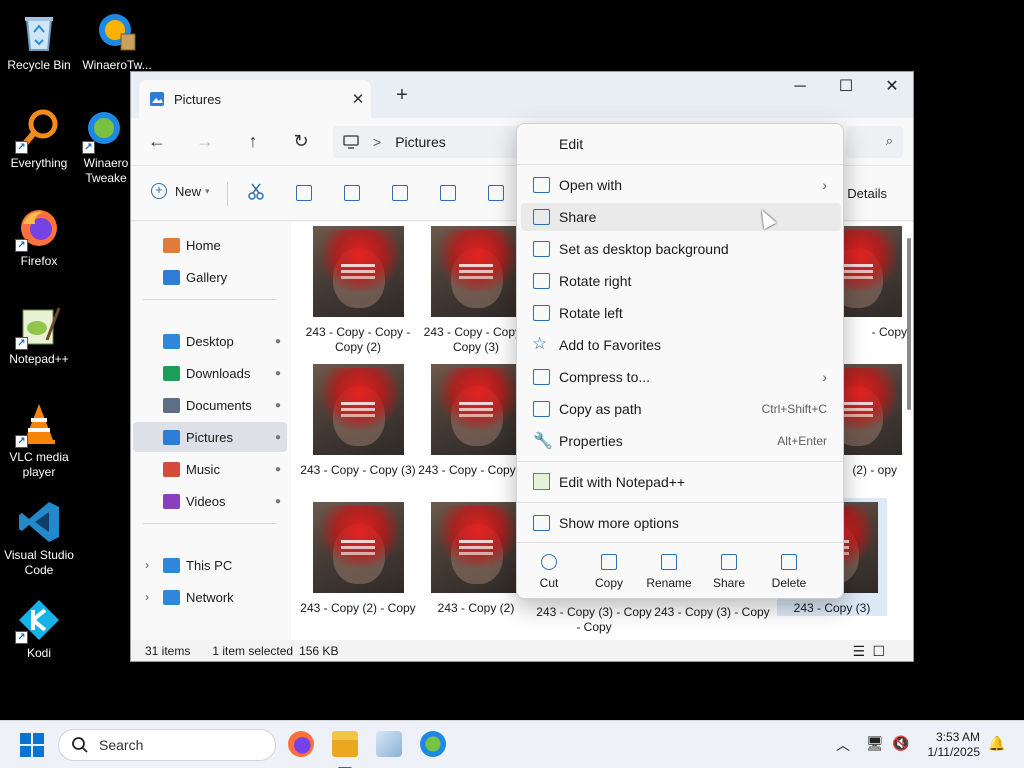  I want to click on file-thumbnail: 243 - Copy - Copy (3), so click(358, 421).